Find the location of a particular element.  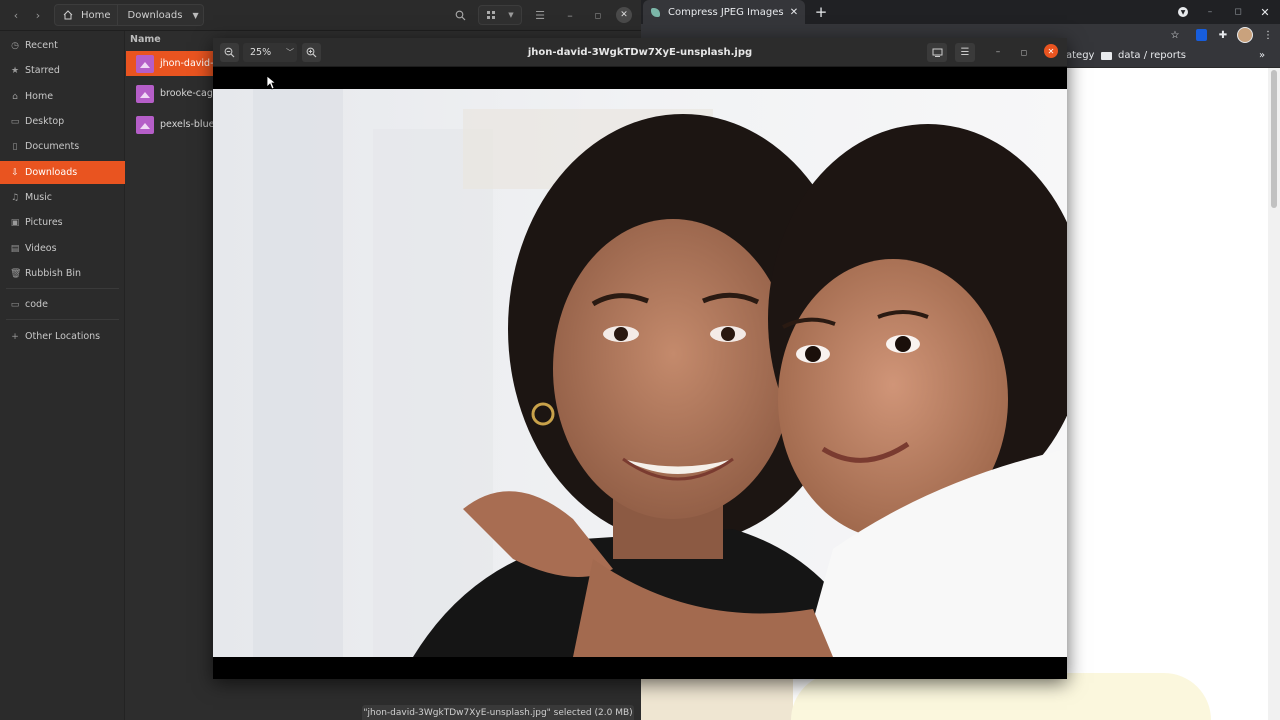

file-name: pexels-blue- is located at coordinates (189, 124).